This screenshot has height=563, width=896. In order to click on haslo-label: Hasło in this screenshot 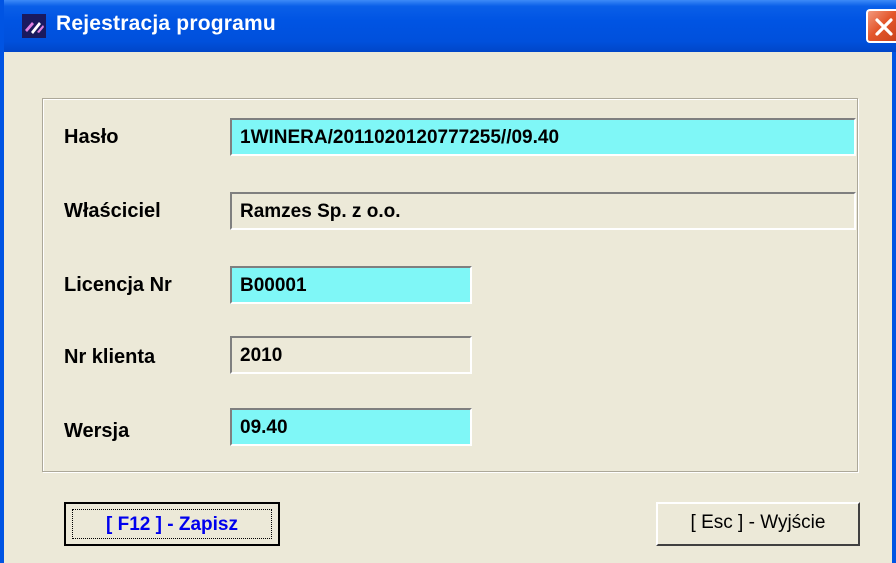, I will do `click(91, 137)`.